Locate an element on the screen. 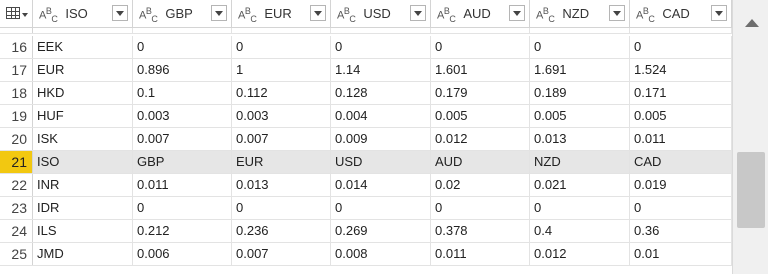 Image resolution: width=768 pixels, height=274 pixels. column-header-cad: ABC CAD is located at coordinates (681, 14).